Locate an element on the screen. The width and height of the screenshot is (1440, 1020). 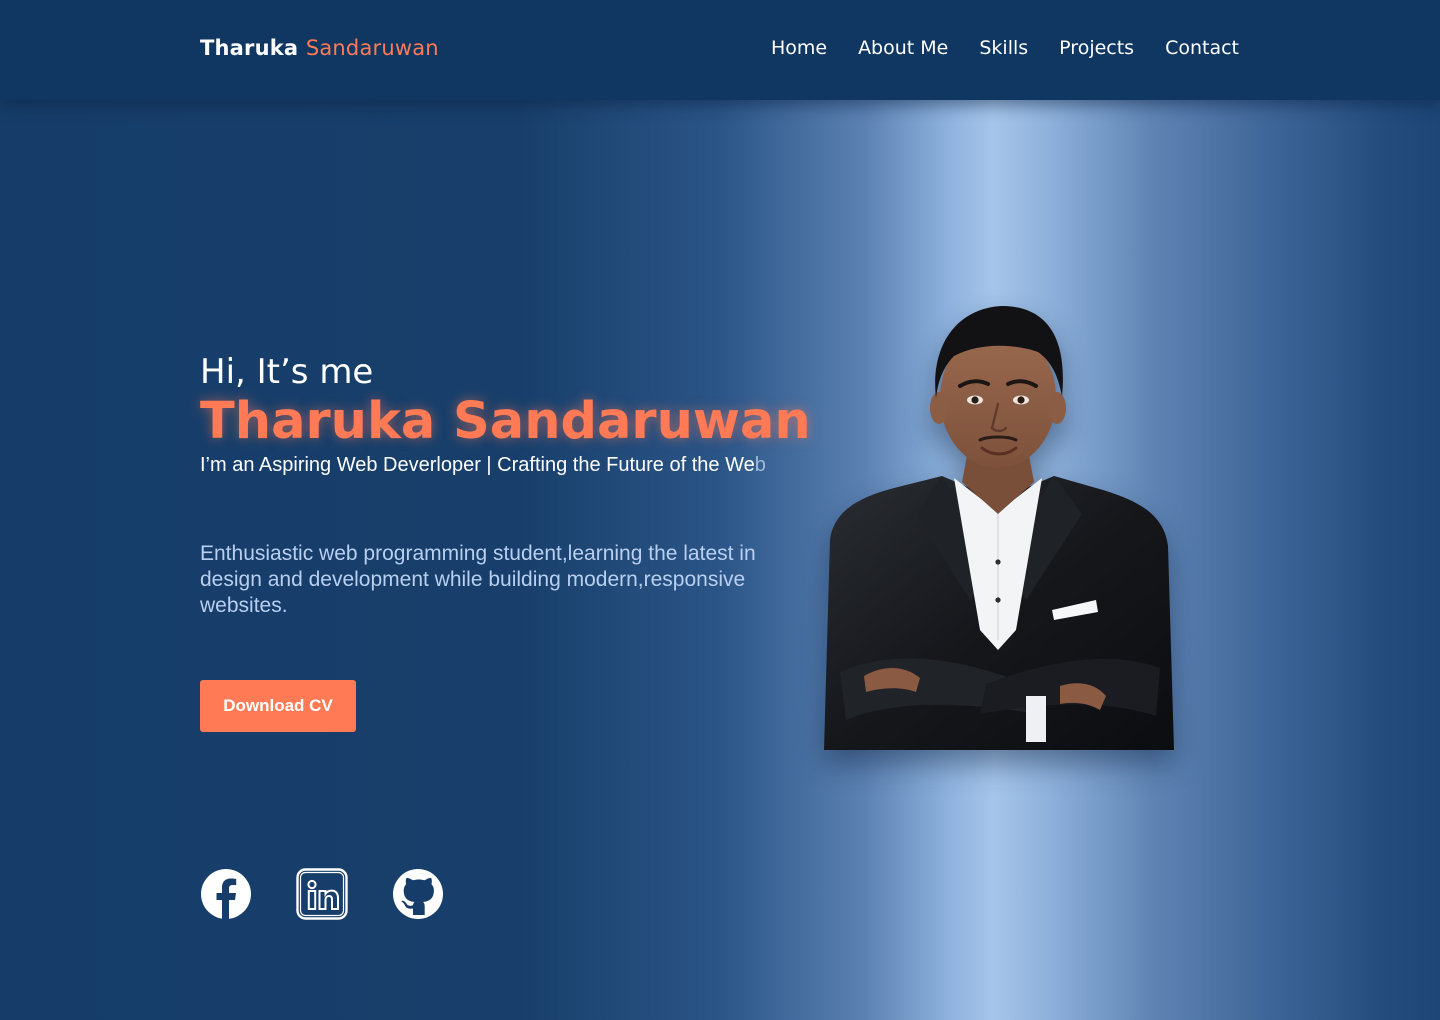
nav-skills: Skills is located at coordinates (1003, 48).